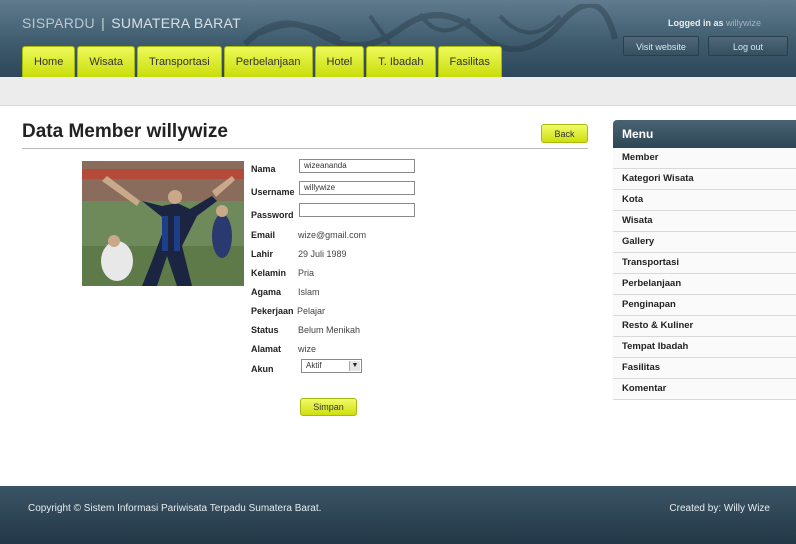  What do you see at coordinates (748, 46) in the screenshot?
I see `logout-button: Log out` at bounding box center [748, 46].